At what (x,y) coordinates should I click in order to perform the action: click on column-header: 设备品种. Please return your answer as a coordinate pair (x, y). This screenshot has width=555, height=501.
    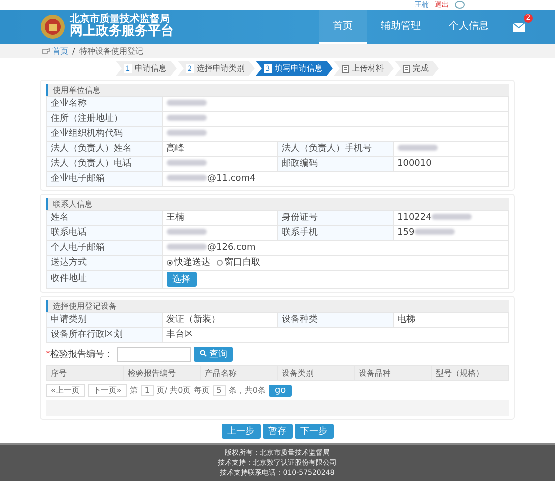
    Looking at the image, I should click on (393, 373).